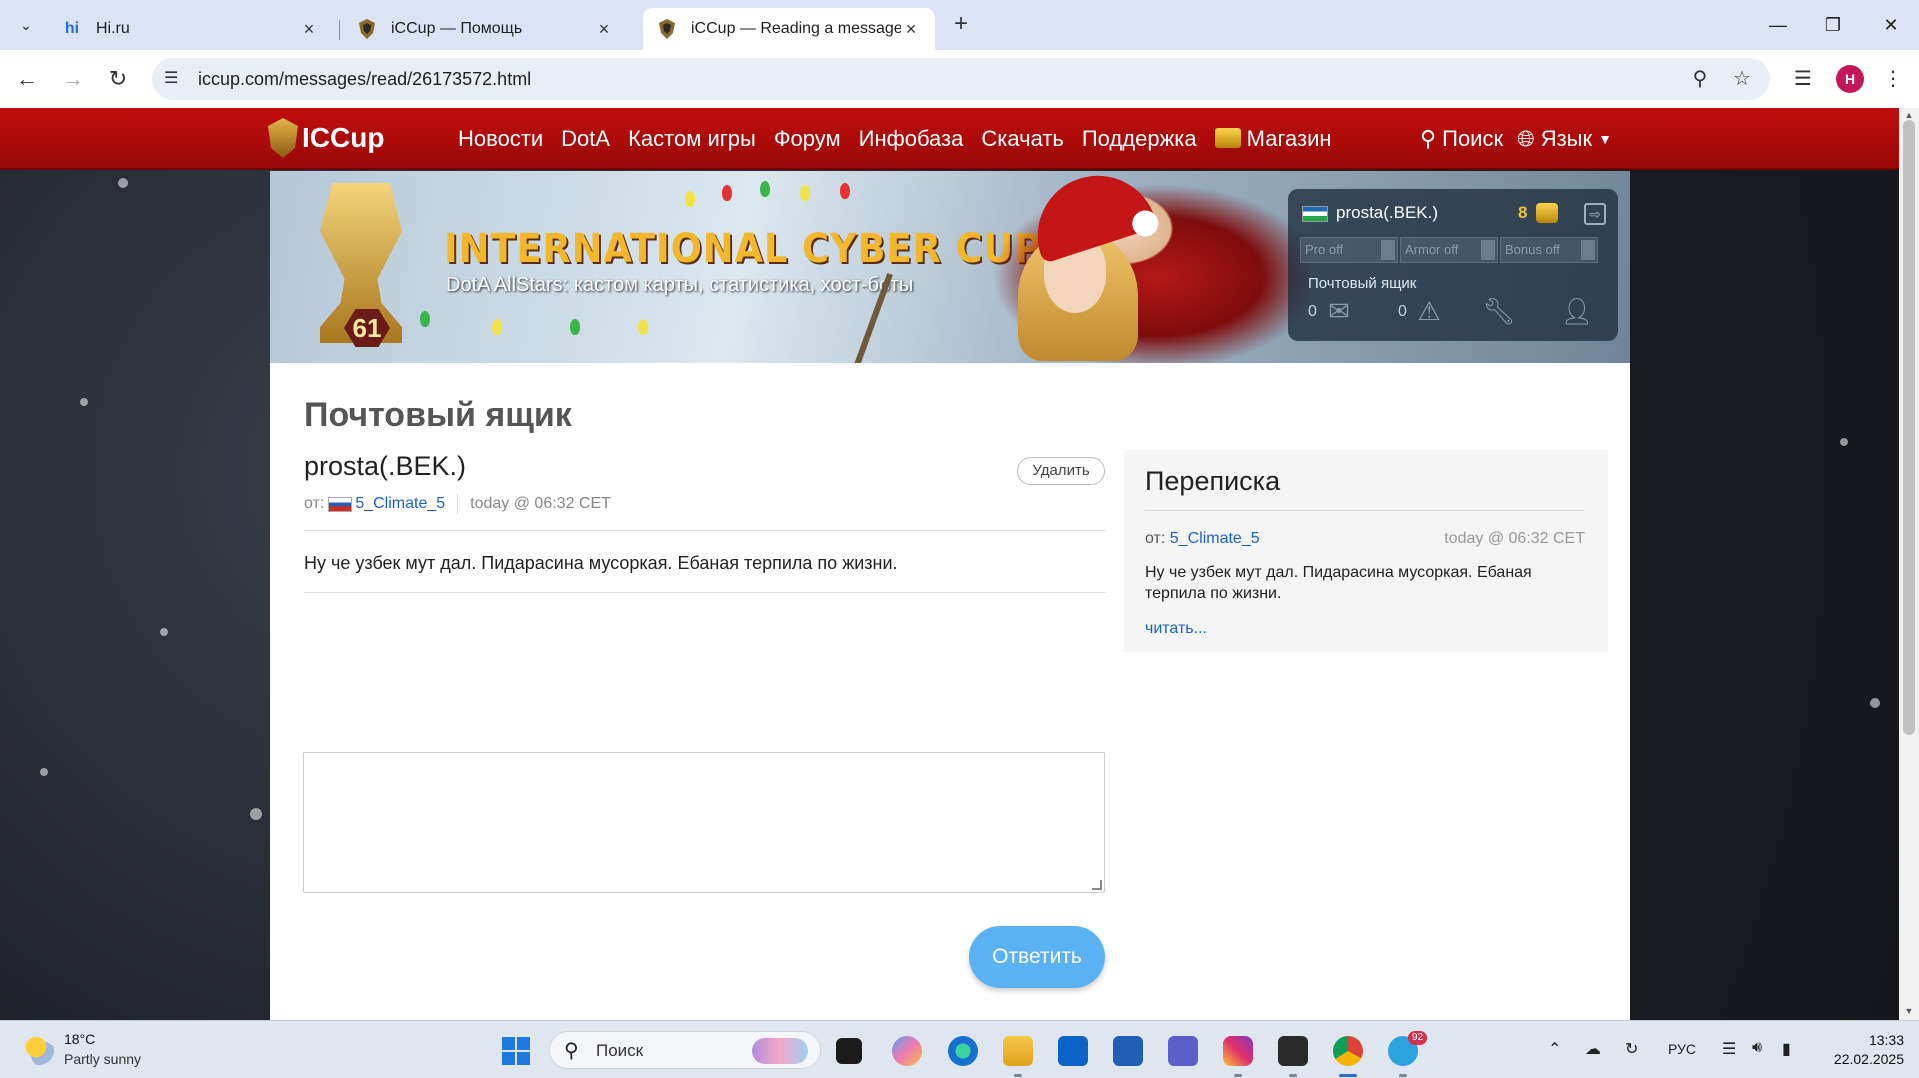 The image size is (1919, 1078). Describe the element at coordinates (1803, 79) in the screenshot. I see `media-control-icon: ☰` at that location.